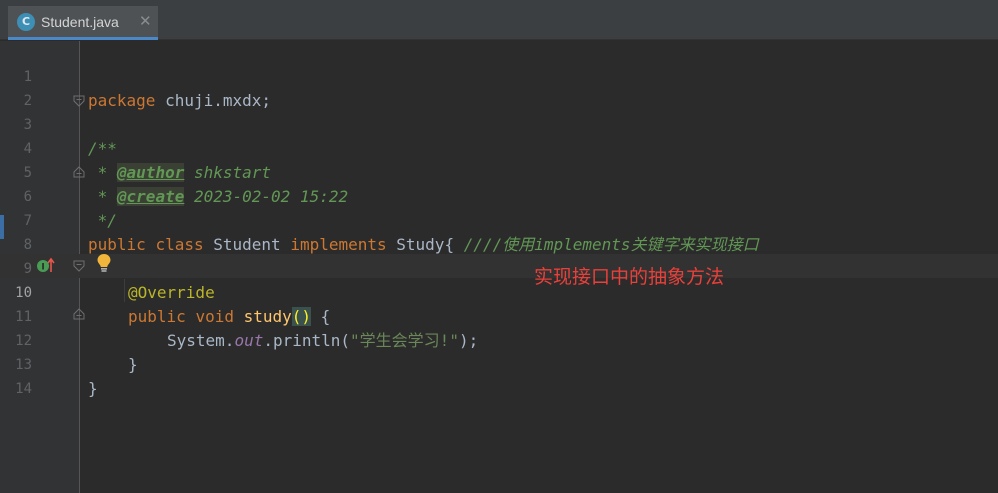 The height and width of the screenshot is (493, 998). Describe the element at coordinates (499, 87) in the screenshot. I see `code-line: 2` at that location.